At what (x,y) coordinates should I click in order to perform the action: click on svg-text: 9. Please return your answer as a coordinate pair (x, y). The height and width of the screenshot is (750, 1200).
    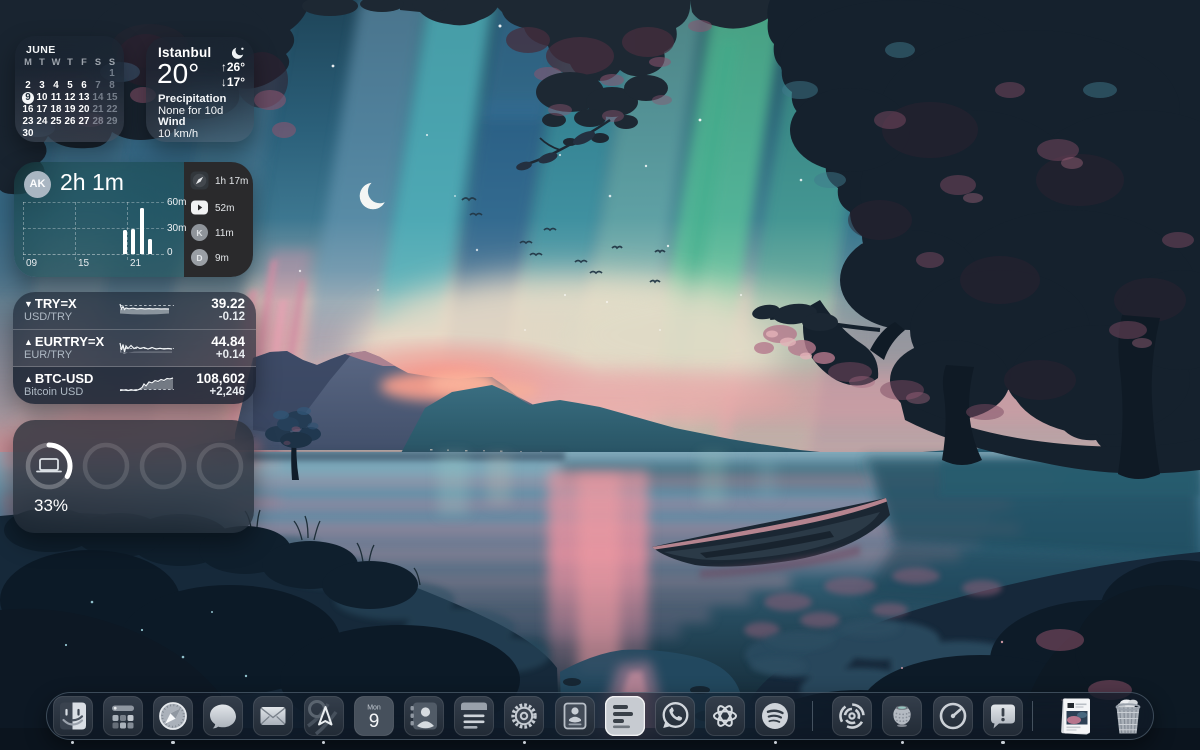
    Looking at the image, I should click on (373, 721).